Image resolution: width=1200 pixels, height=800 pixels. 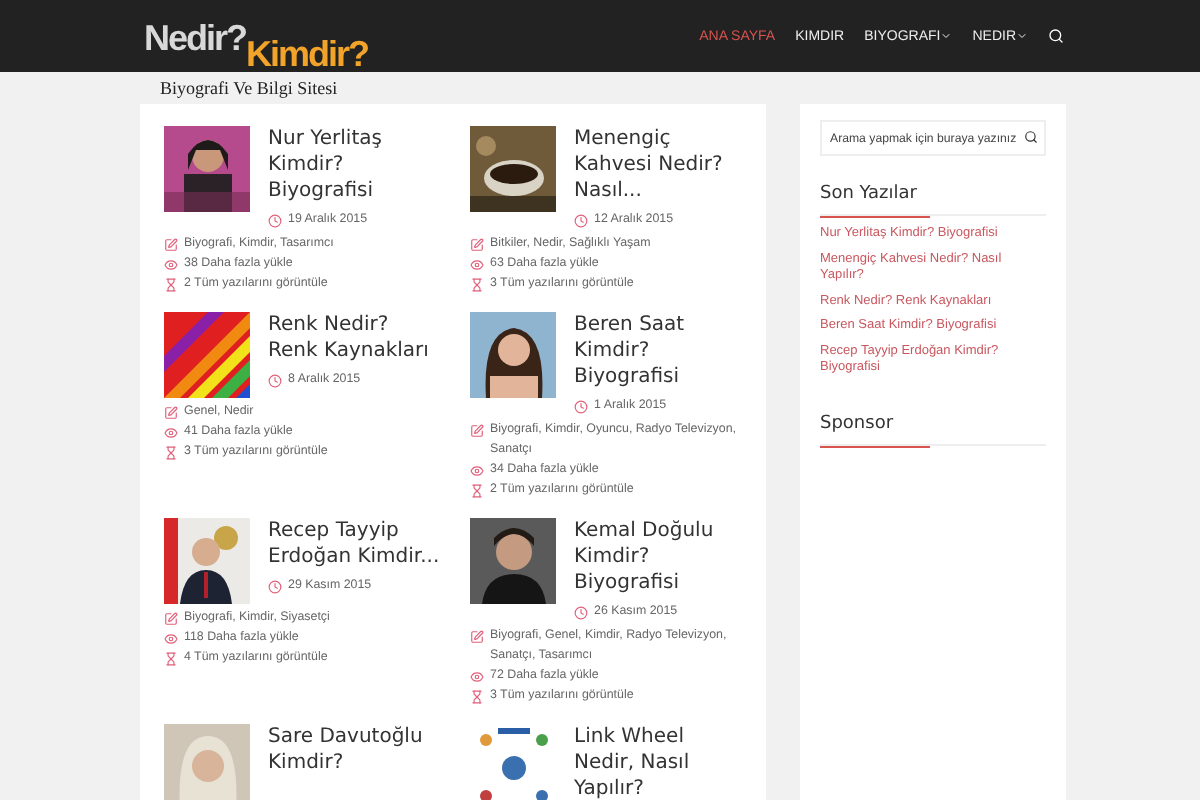 I want to click on site-tagline: Biyografi Ve Bilgi Sitesi, so click(x=250, y=88).